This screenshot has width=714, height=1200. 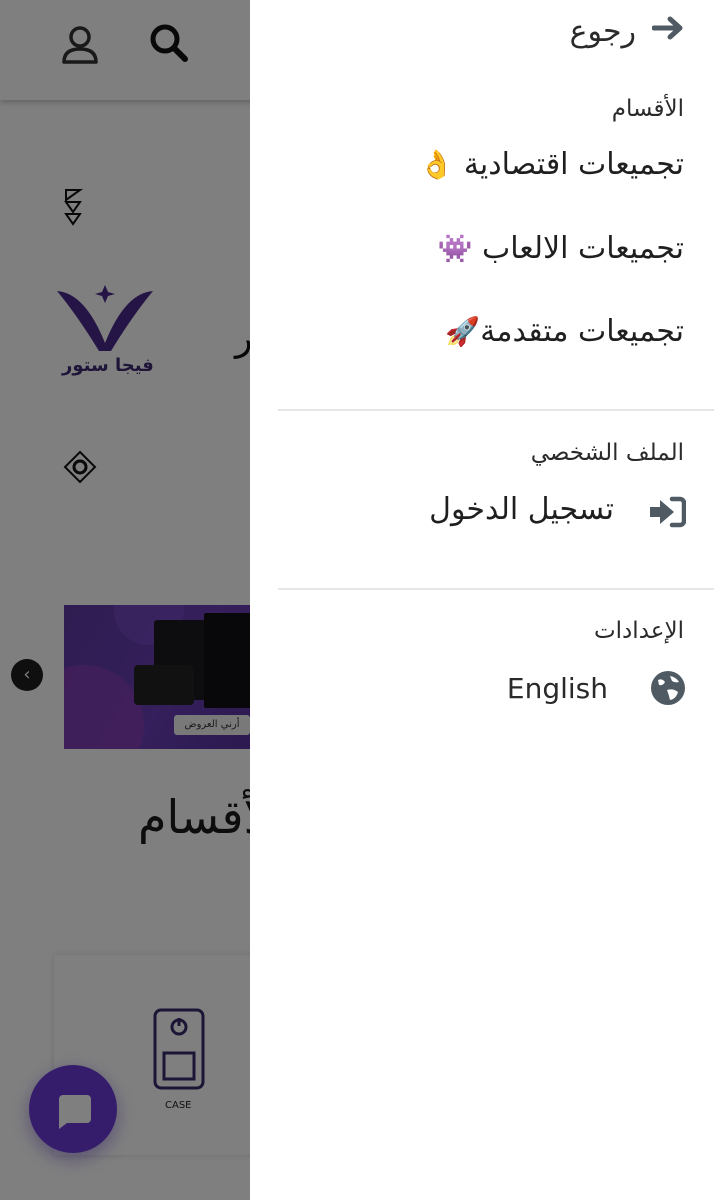 I want to click on menu-item-label: تجميعات متقدمة, so click(x=582, y=331).